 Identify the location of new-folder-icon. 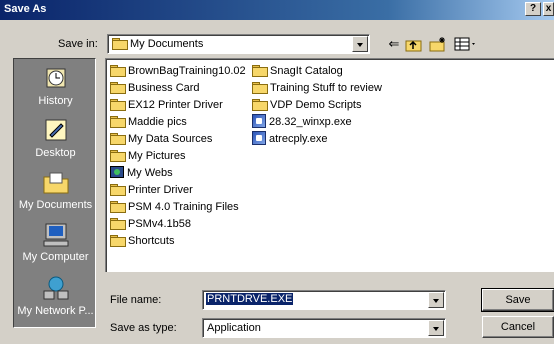
(438, 44).